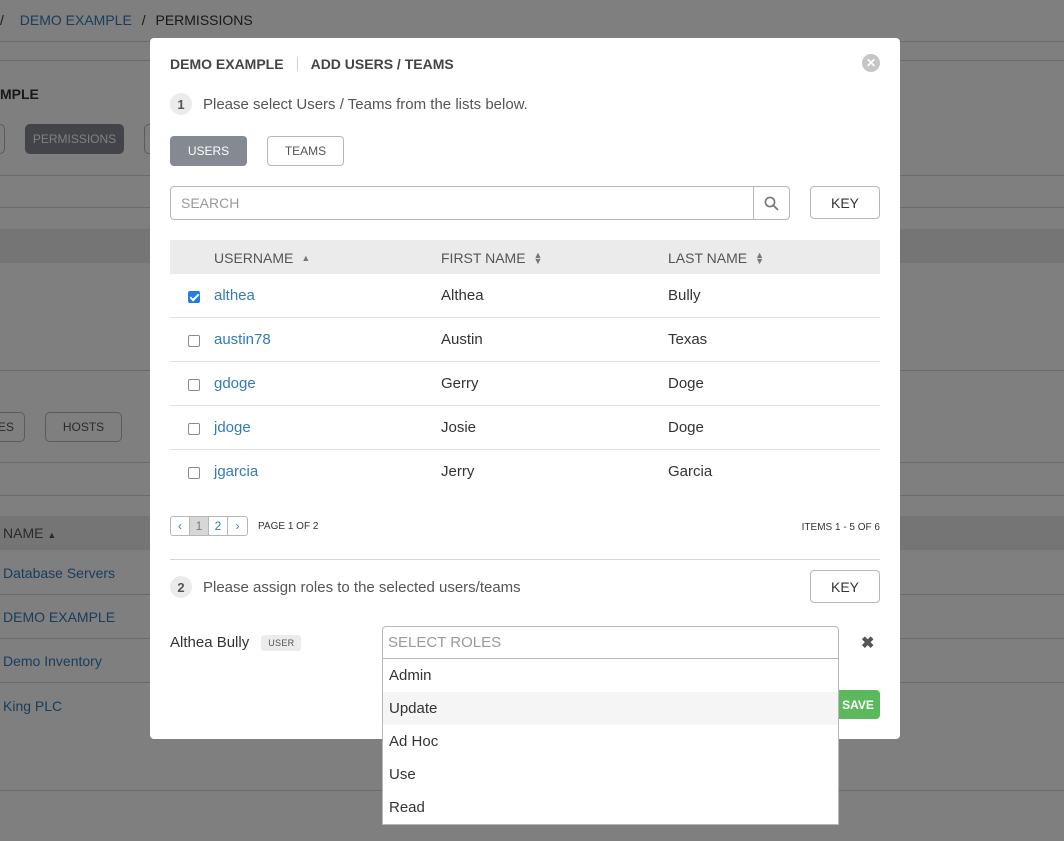 The image size is (1064, 841). I want to click on role-option-read: Read, so click(610, 807).